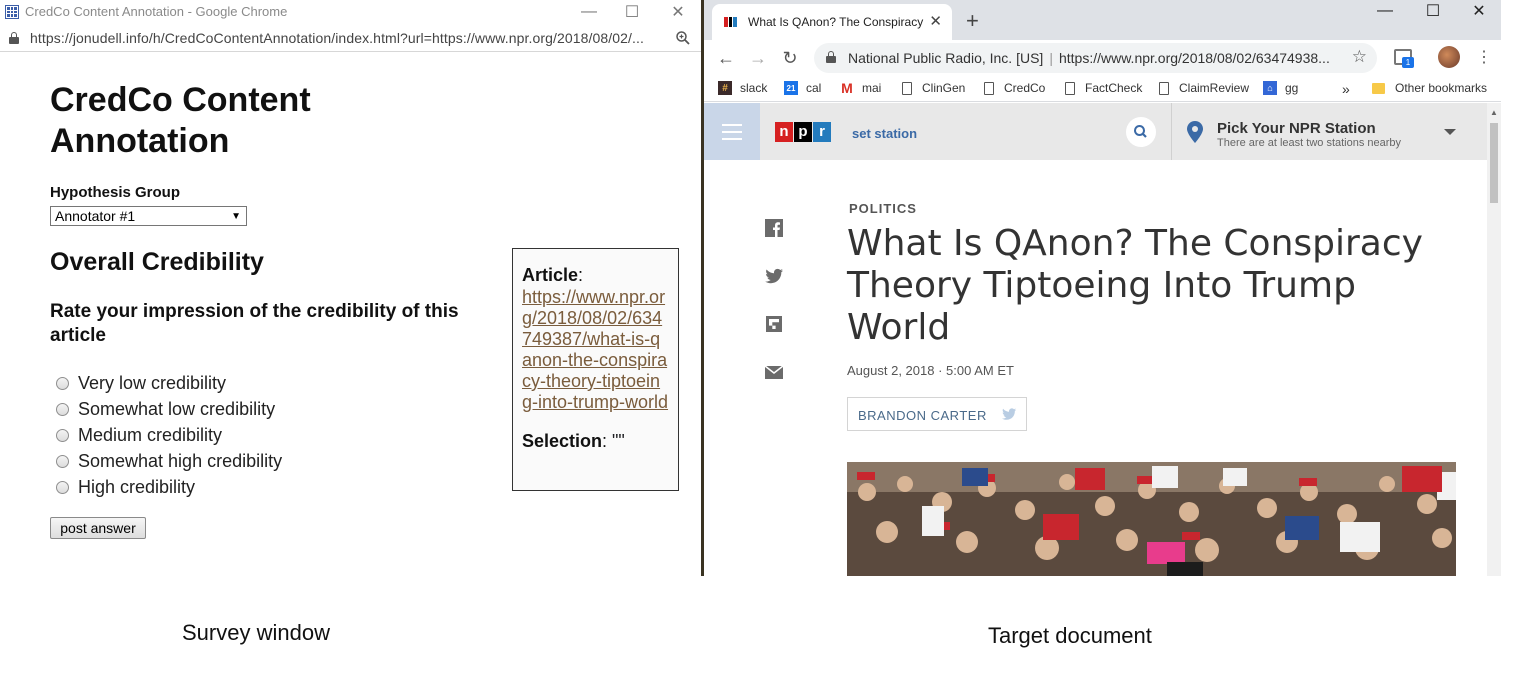 The height and width of the screenshot is (676, 1522). What do you see at coordinates (150, 434) in the screenshot?
I see `option-label: Medium credibility` at bounding box center [150, 434].